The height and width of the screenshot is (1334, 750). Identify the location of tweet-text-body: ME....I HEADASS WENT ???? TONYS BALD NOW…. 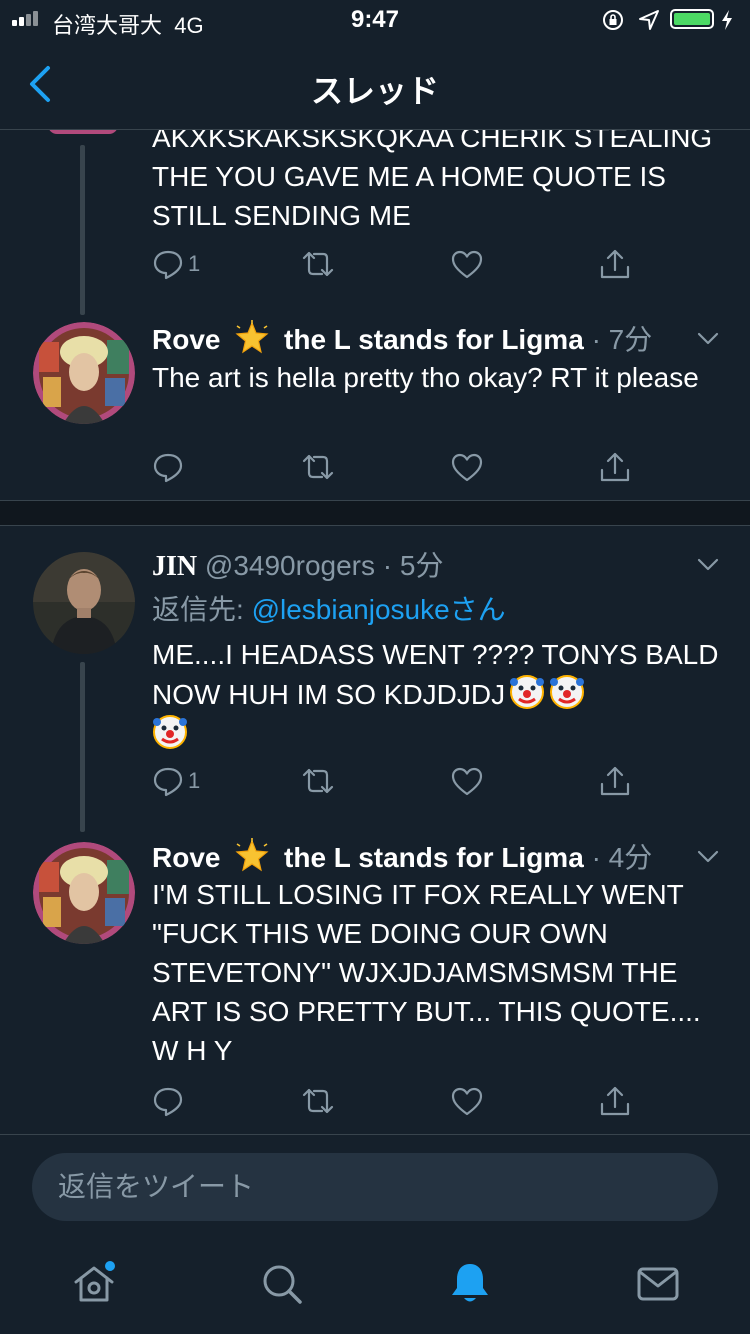
(435, 674).